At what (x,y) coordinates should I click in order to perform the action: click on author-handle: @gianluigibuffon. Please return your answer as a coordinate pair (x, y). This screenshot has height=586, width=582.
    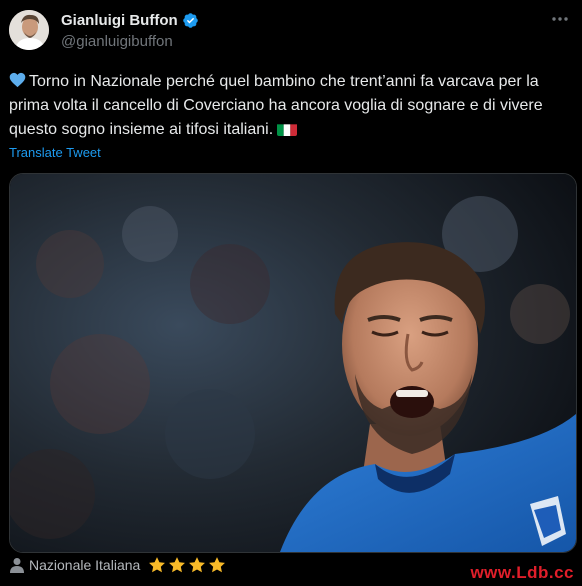
    Looking at the image, I should click on (117, 41).